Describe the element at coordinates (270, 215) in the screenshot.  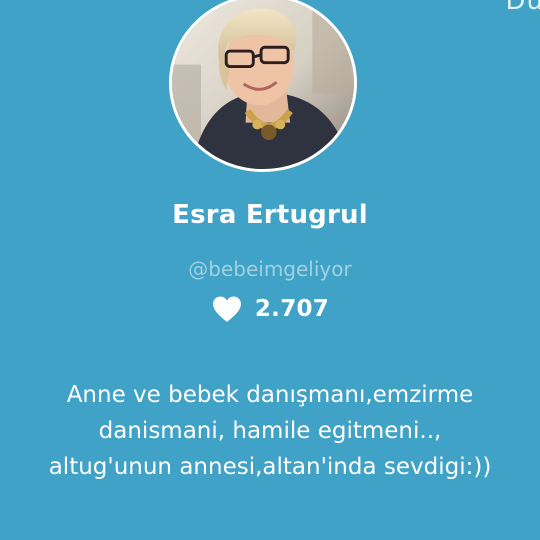
I see `profile-name: Esra Ertugrul` at that location.